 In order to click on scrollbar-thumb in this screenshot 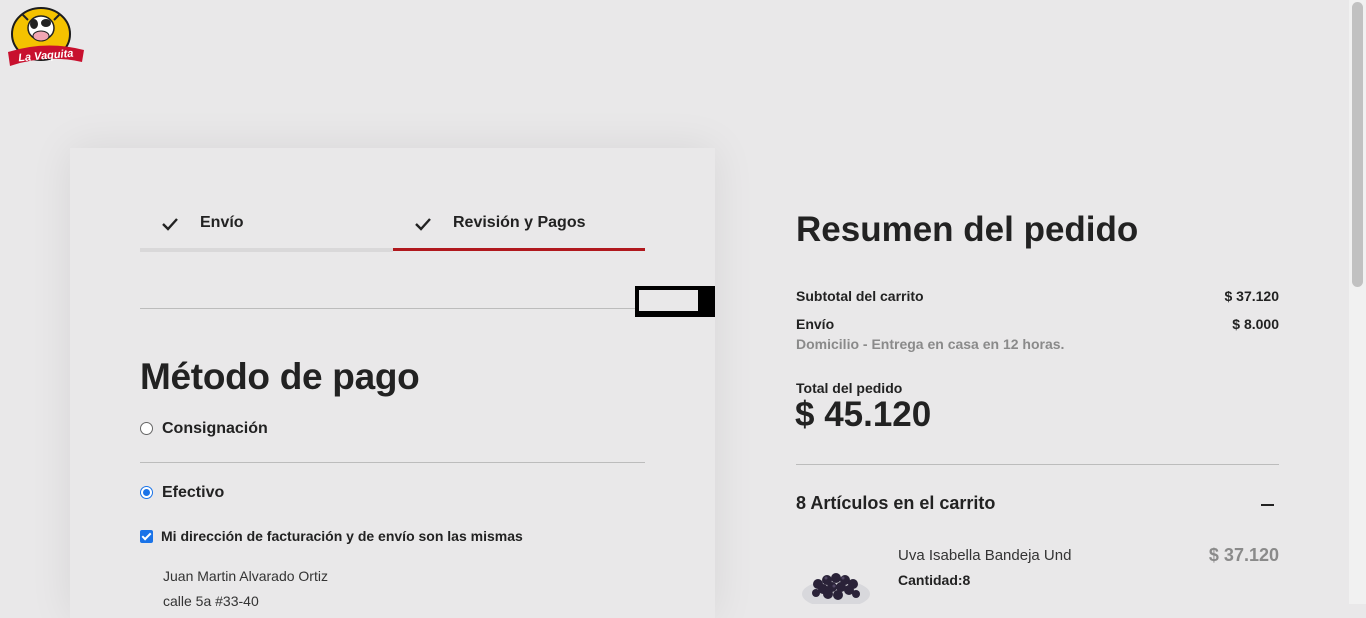, I will do `click(1357, 144)`.